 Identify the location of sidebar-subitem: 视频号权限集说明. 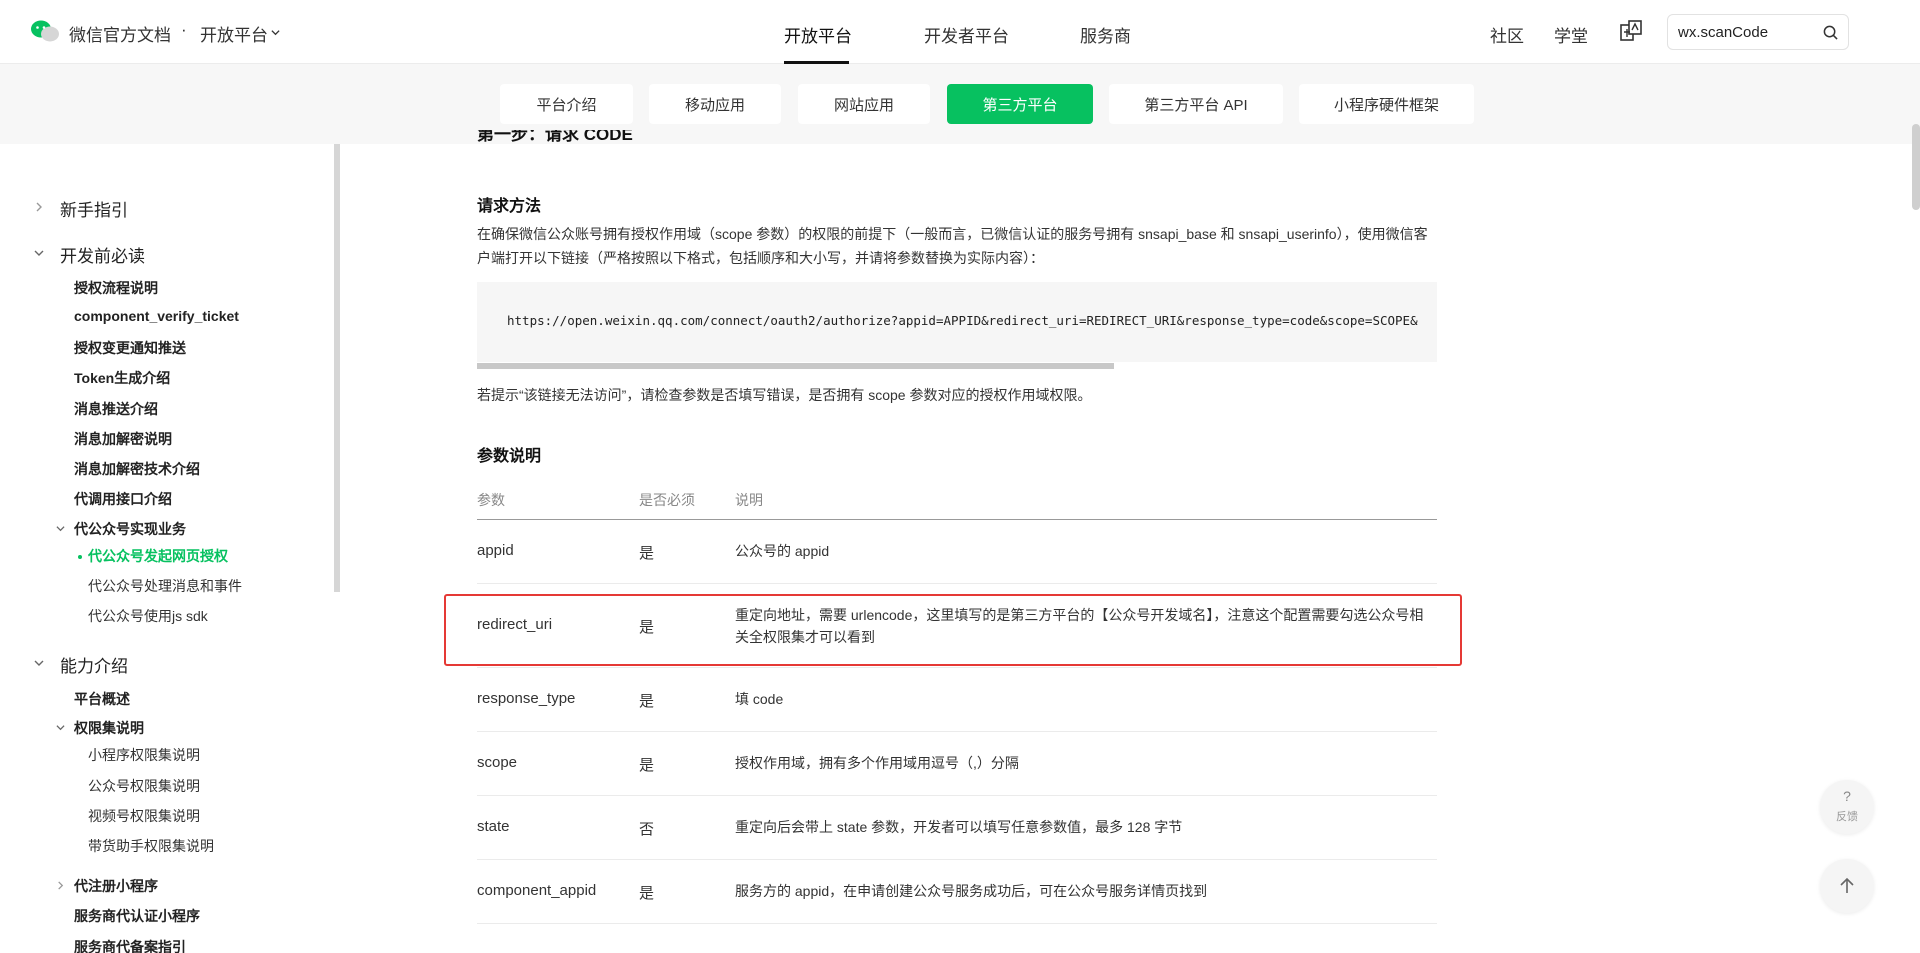
(144, 816).